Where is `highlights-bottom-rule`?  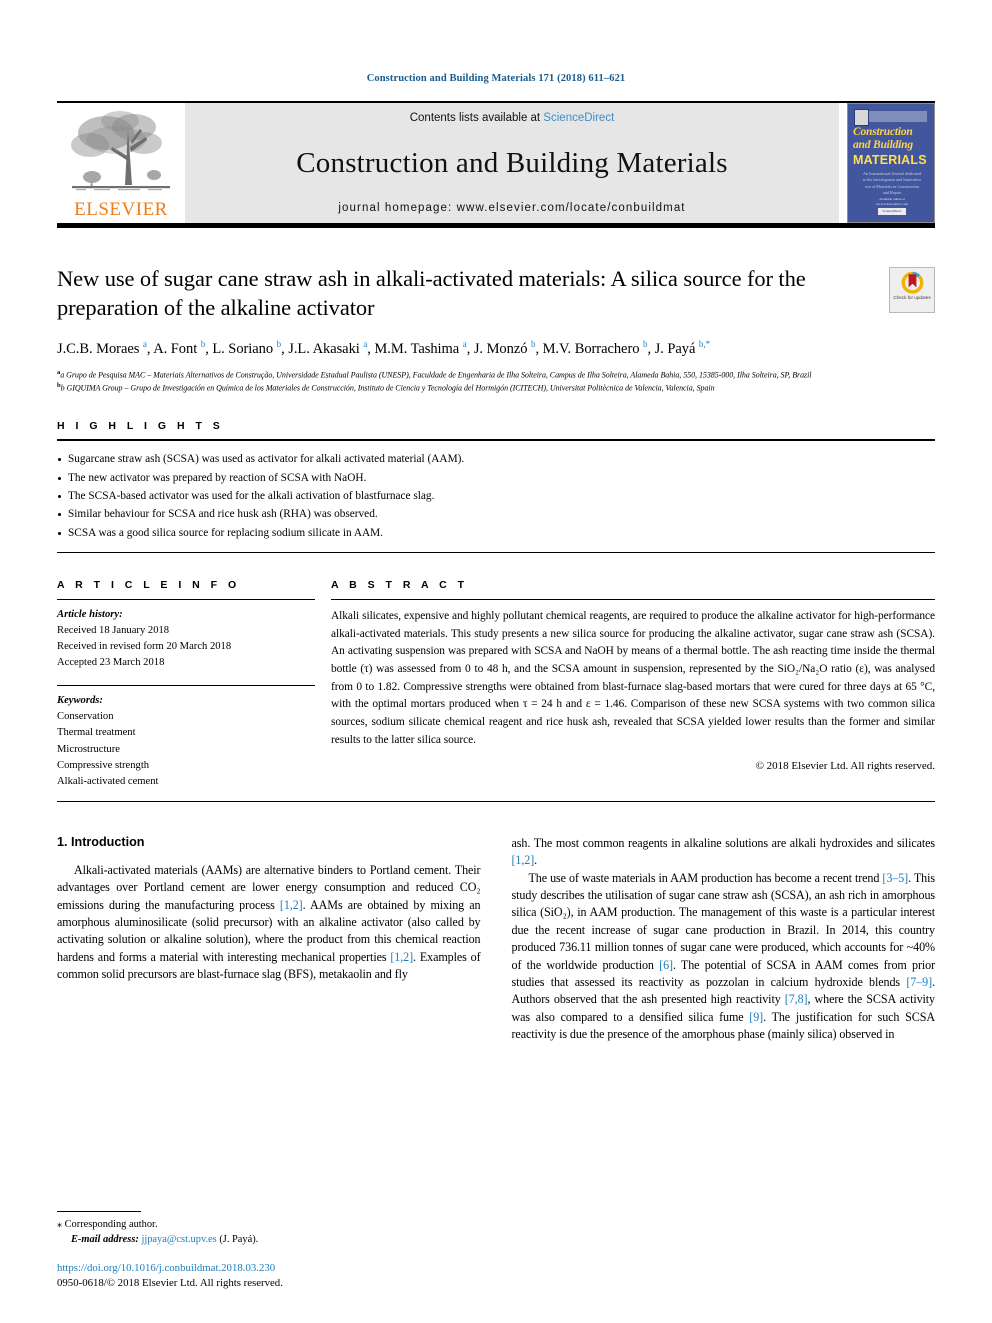
highlights-bottom-rule is located at coordinates (496, 552).